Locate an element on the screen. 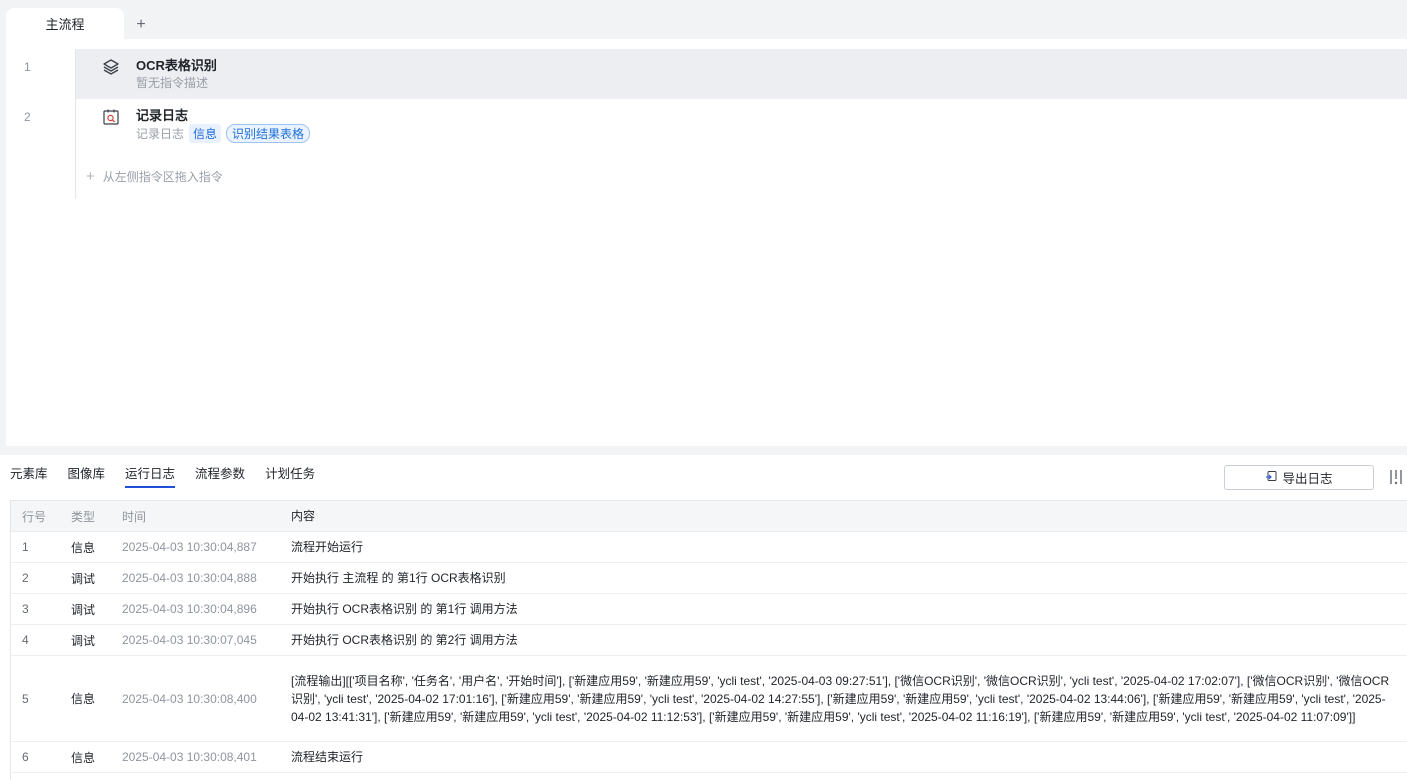 Image resolution: width=1407 pixels, height=780 pixels. row-content: 开始执行 主流程 的 第1行 OCR表格识别 is located at coordinates (398, 578).